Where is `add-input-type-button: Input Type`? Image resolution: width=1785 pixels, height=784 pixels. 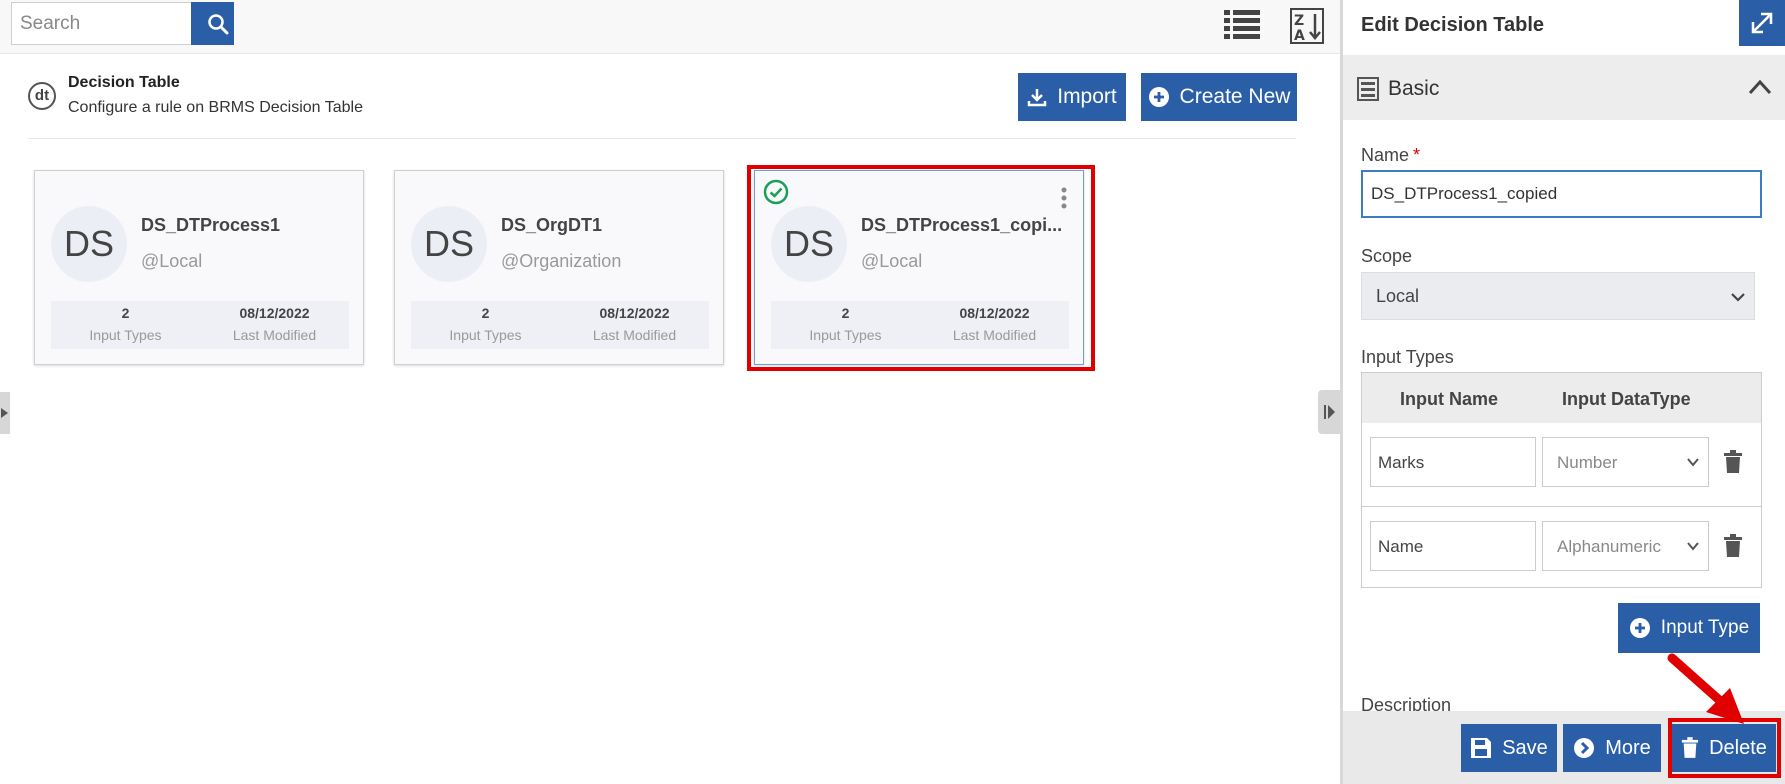 add-input-type-button: Input Type is located at coordinates (1689, 628).